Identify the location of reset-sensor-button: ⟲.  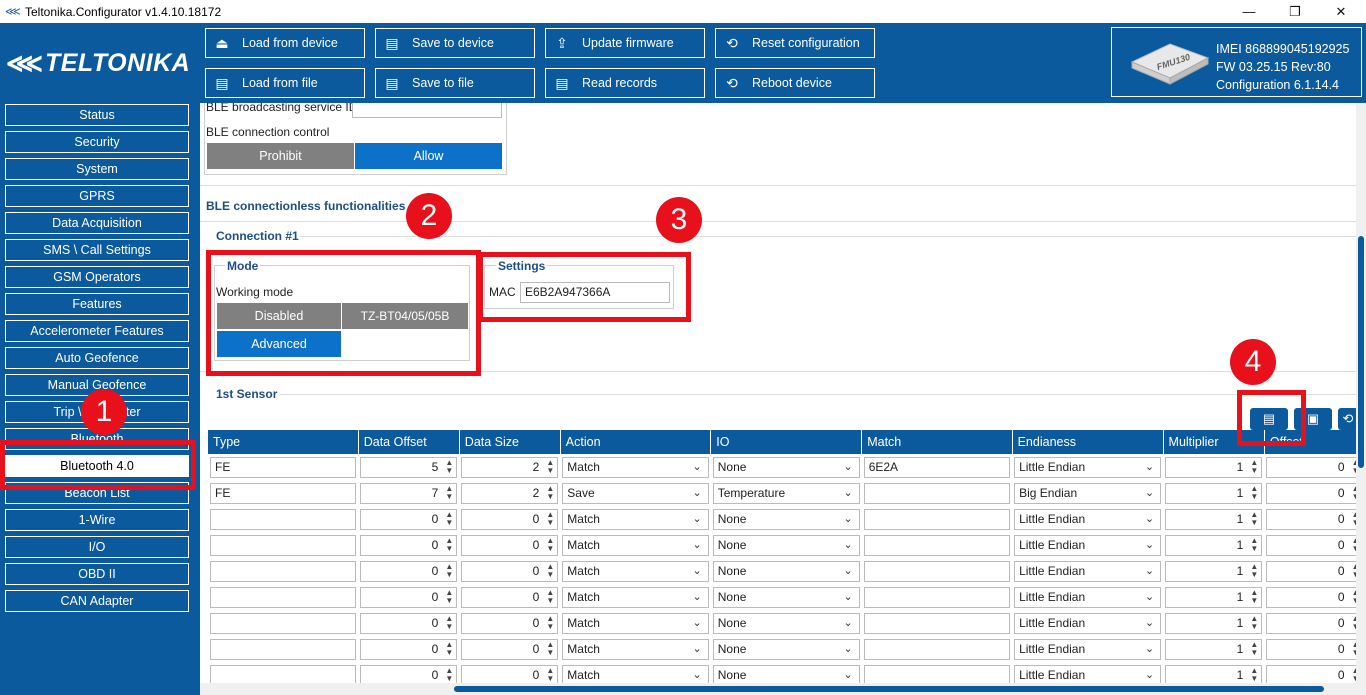
(1348, 419).